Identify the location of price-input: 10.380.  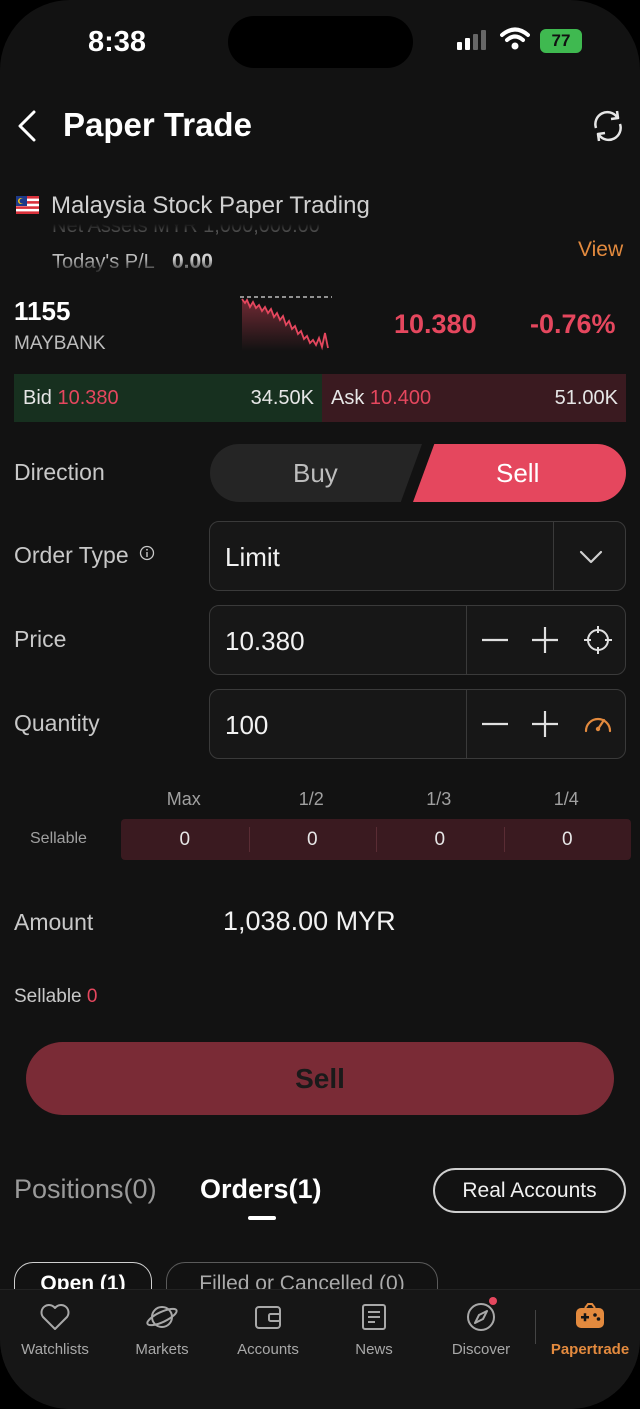
(417, 640).